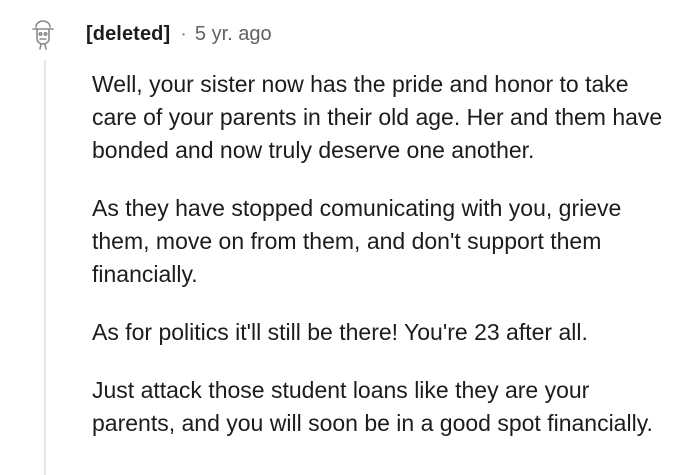  What do you see at coordinates (128, 34) in the screenshot?
I see `comment-author: [deleted]` at bounding box center [128, 34].